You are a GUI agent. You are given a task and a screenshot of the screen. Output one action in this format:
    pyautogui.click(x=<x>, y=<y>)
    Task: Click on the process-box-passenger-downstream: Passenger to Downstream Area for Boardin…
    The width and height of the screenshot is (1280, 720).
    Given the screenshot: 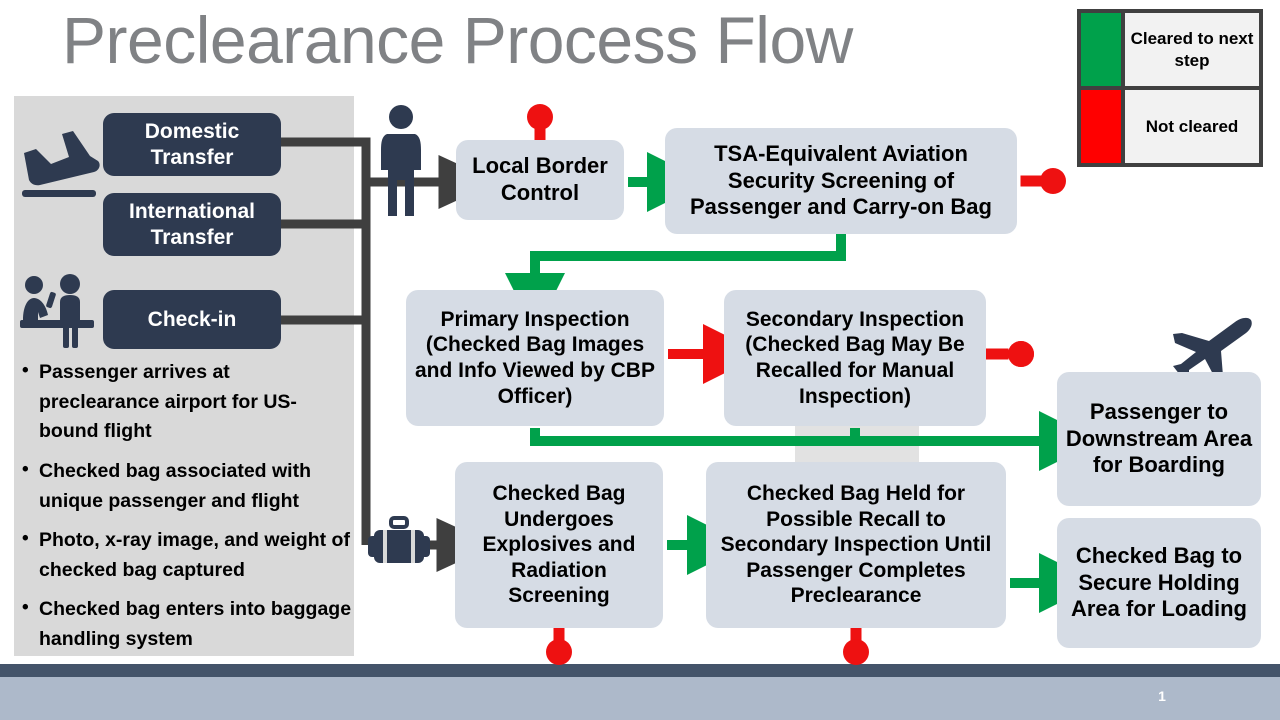 What is the action you would take?
    pyautogui.click(x=1159, y=439)
    